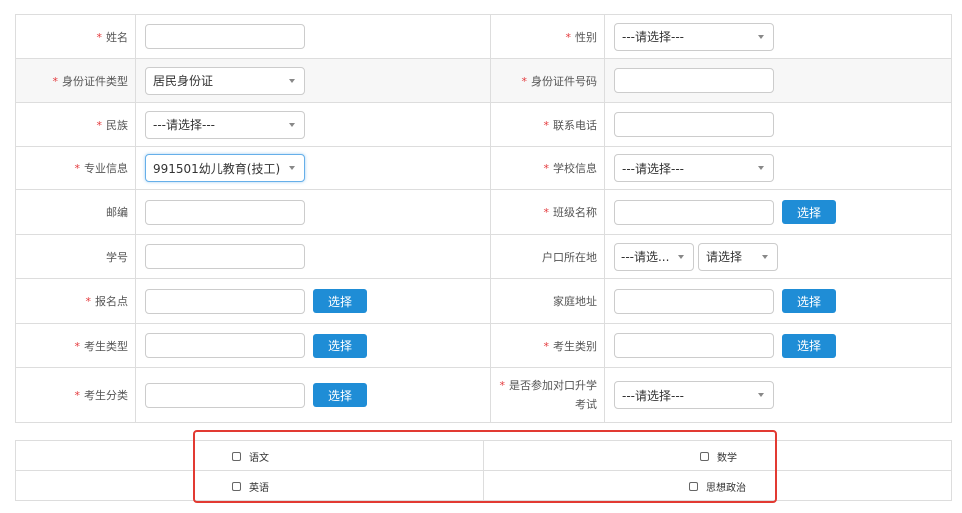  What do you see at coordinates (483, 124) in the screenshot?
I see `form-row-ethnicity-phone: * 民族 ---请选择--- * 联系电话` at bounding box center [483, 124].